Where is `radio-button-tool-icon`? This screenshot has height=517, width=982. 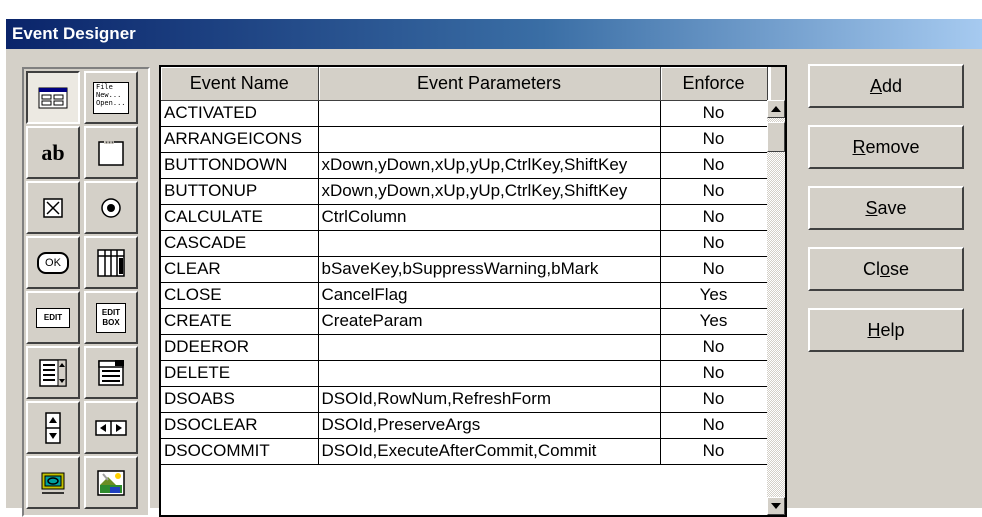 radio-button-tool-icon is located at coordinates (111, 207).